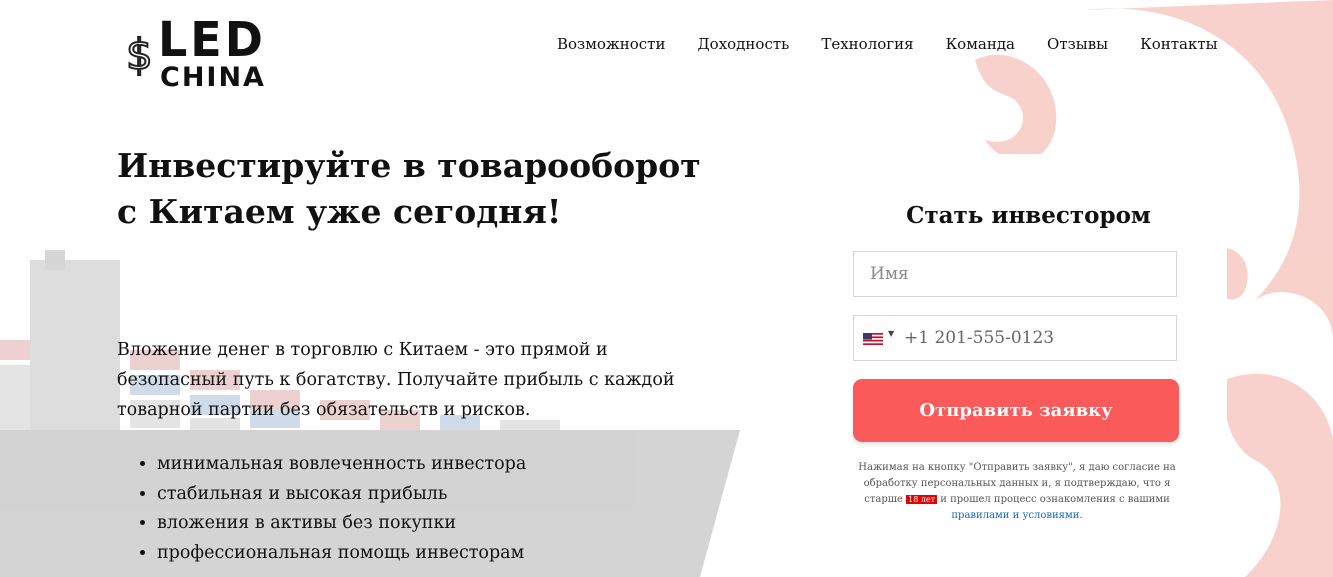 This screenshot has height=577, width=1333. I want to click on phone-field: ▼, so click(1015, 338).